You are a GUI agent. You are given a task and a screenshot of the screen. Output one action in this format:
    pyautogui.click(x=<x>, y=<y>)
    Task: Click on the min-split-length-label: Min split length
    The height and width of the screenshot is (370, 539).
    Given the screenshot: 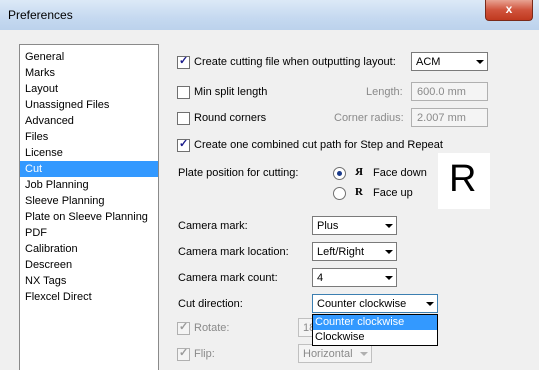 What is the action you would take?
    pyautogui.click(x=231, y=92)
    